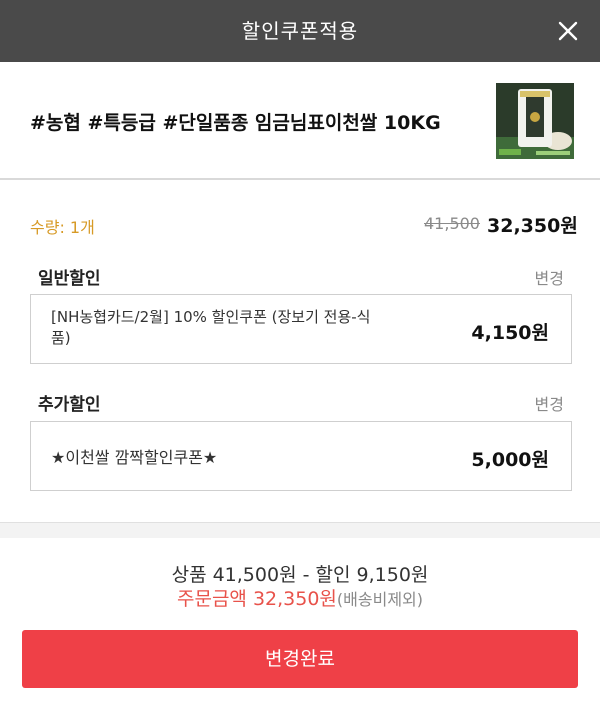  Describe the element at coordinates (300, 573) in the screenshot. I see `price-summary: 상품 41,500원 - 할인 9,150원` at that location.